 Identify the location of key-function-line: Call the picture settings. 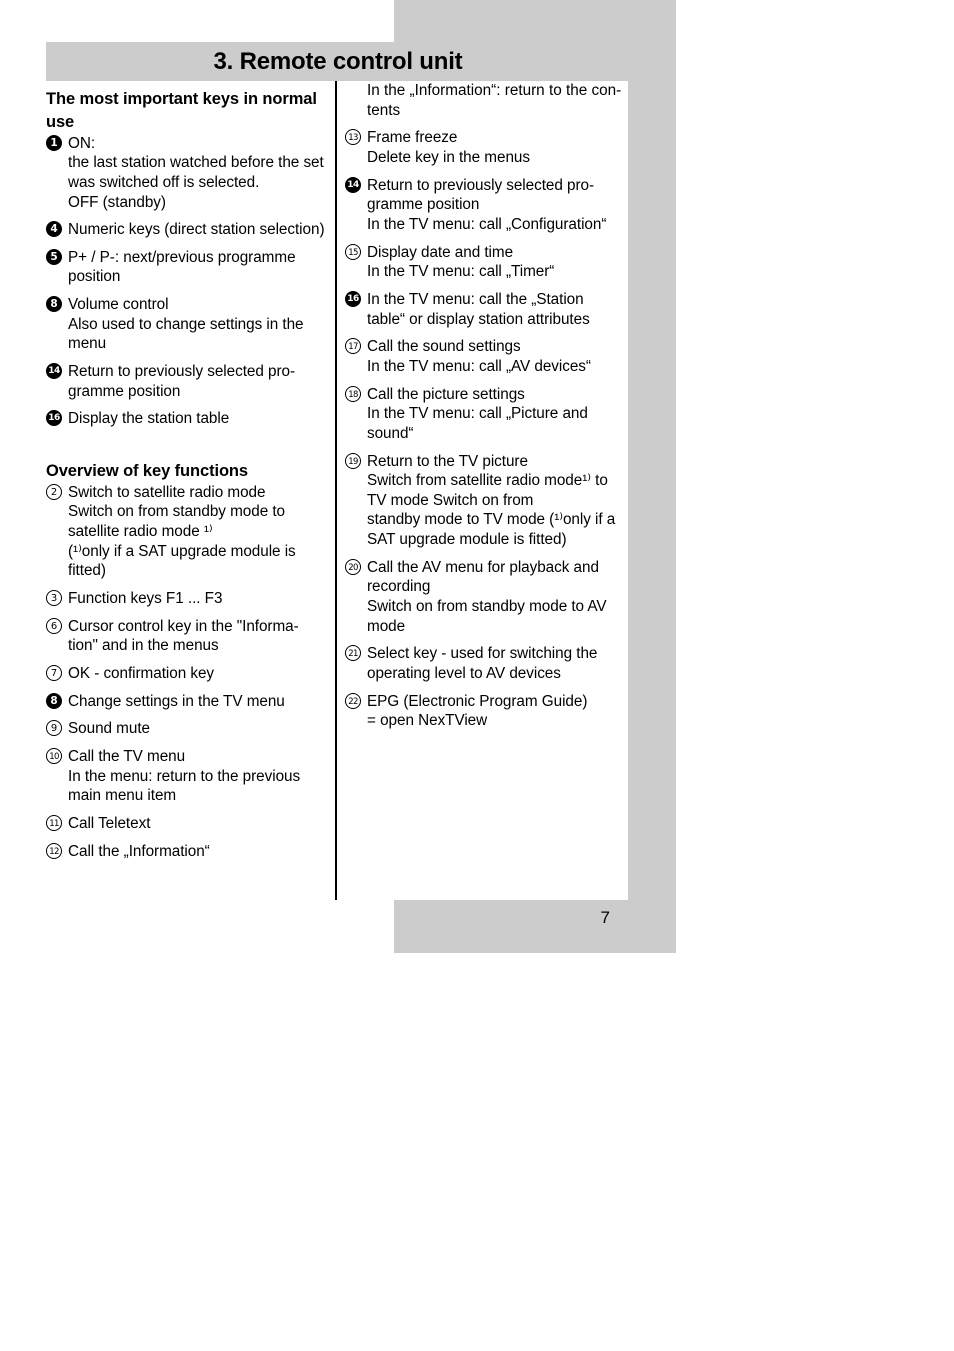
(446, 394).